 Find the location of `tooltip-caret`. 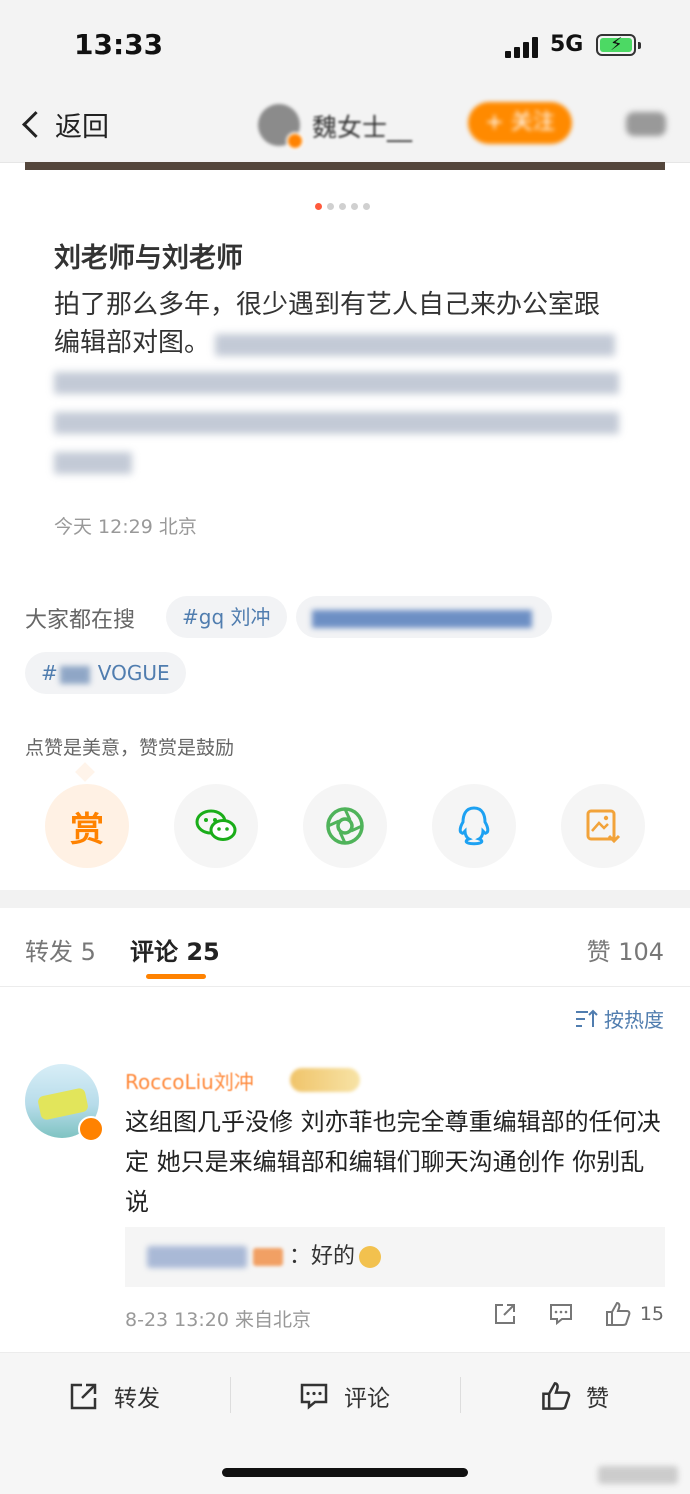

tooltip-caret is located at coordinates (85, 772).